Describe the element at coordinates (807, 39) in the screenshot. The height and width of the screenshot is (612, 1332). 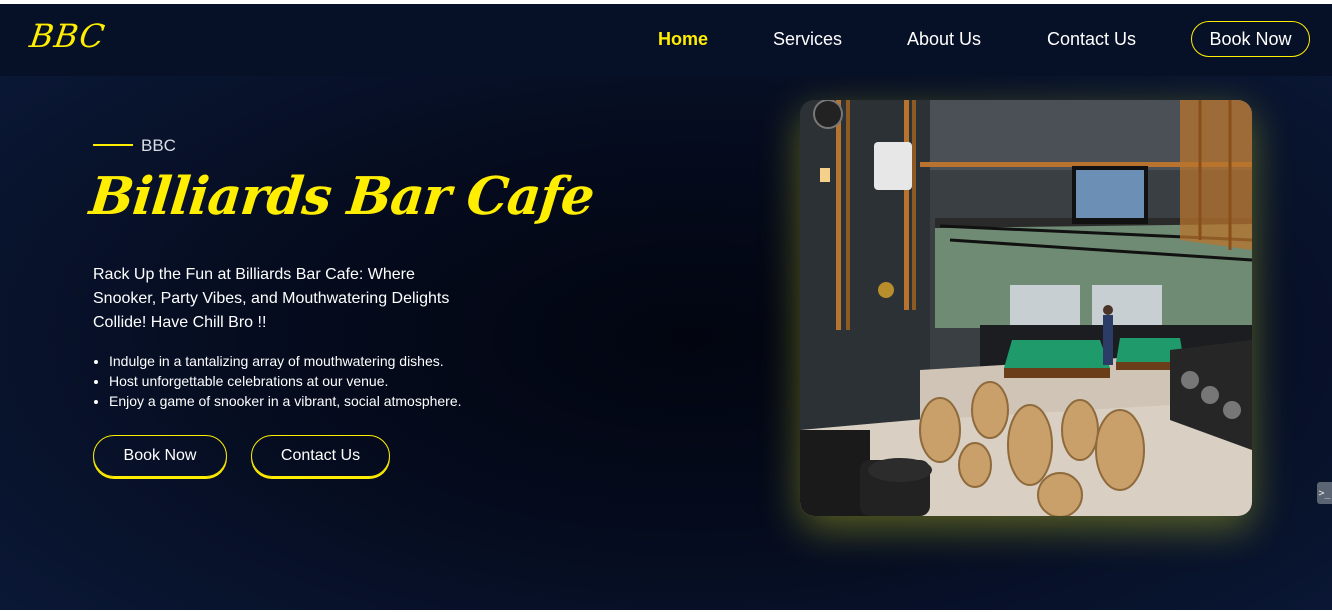
I see `nav-services-link: Services` at that location.